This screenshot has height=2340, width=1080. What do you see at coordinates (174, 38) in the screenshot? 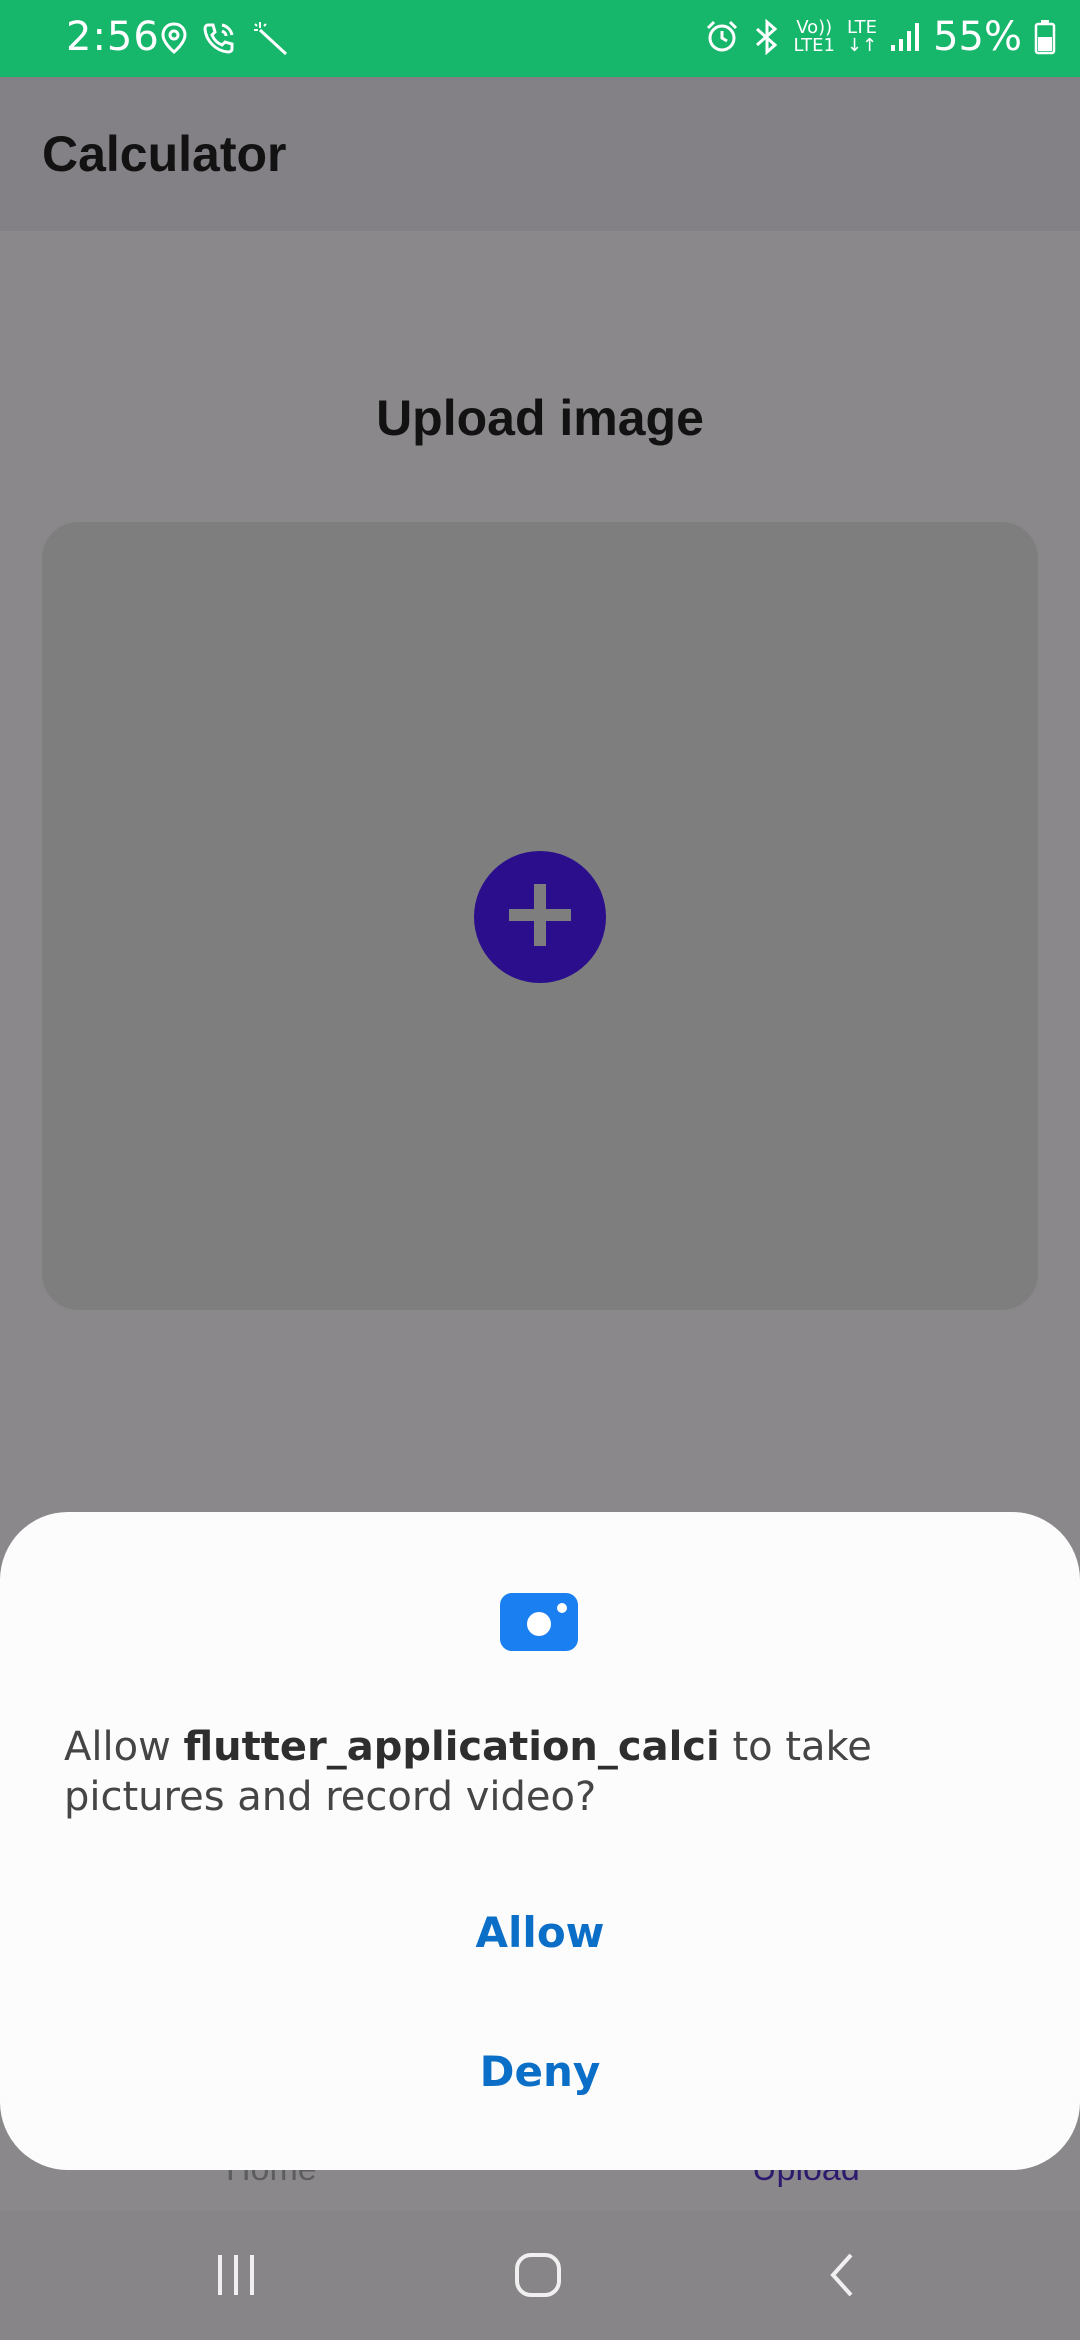
I see `location-icon` at bounding box center [174, 38].